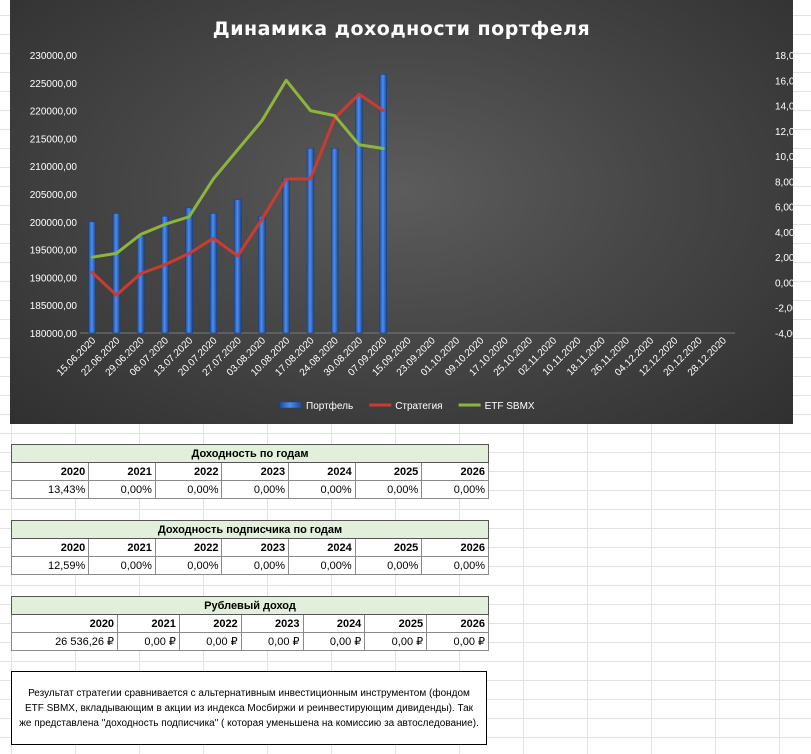 The width and height of the screenshot is (811, 754). Describe the element at coordinates (54, 167) in the screenshot. I see `left-axis-tick-label: 210000,00` at that location.